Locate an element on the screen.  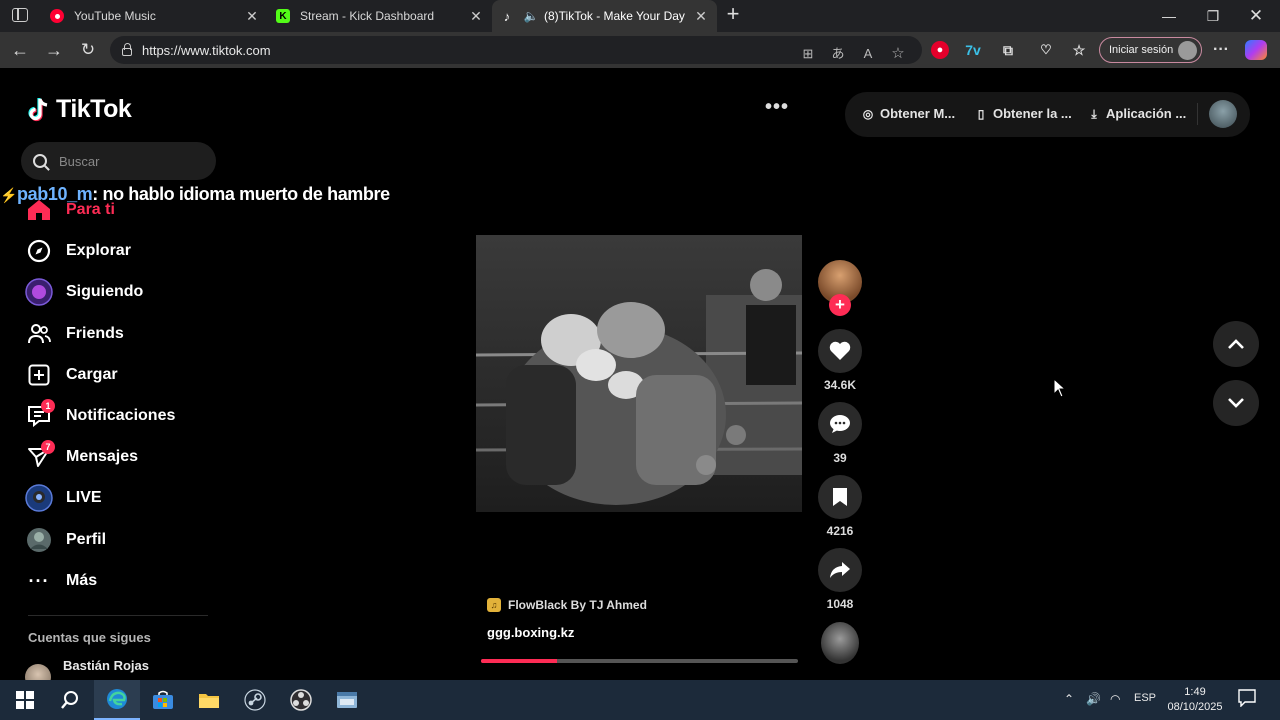
nav-item-friends: Friends is located at coordinates (74, 334).